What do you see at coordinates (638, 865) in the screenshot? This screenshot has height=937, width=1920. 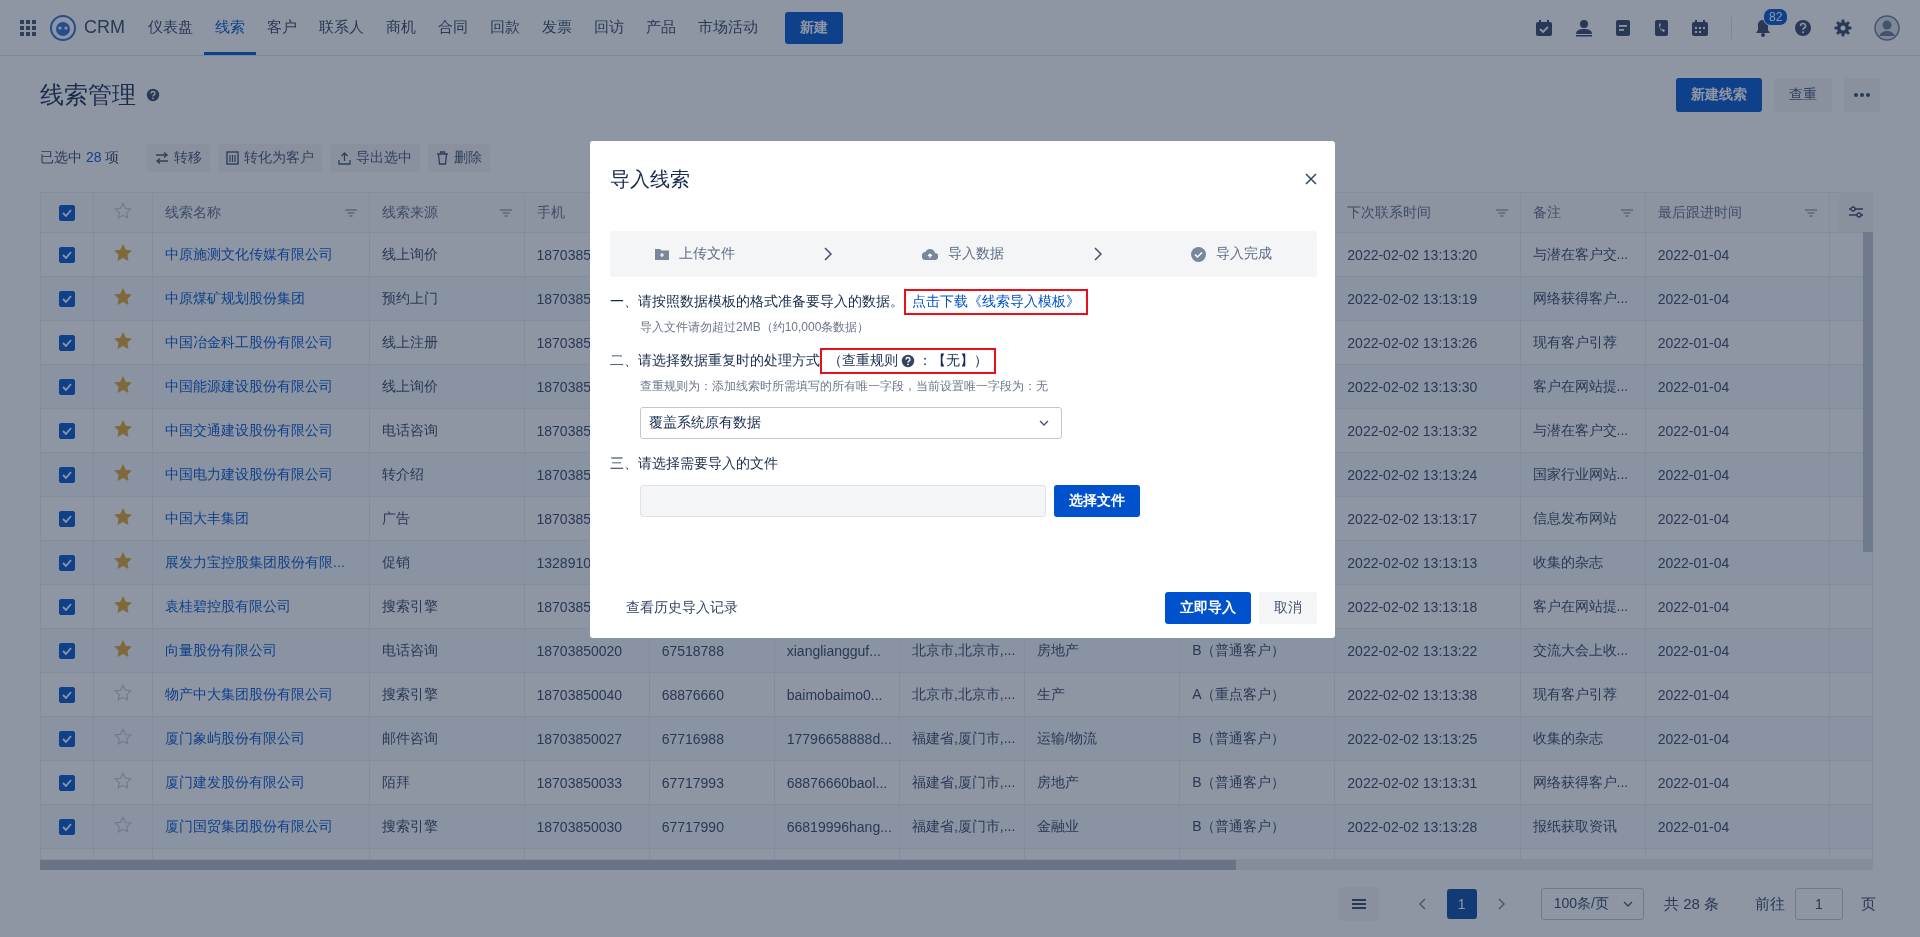 I see `horizontal-scrollbar-thumb` at bounding box center [638, 865].